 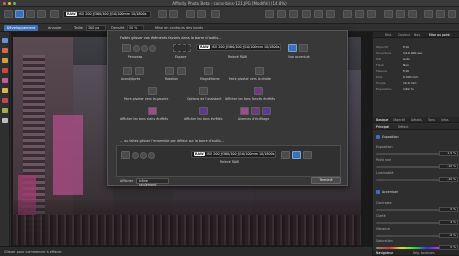 What do you see at coordinates (306, 14) in the screenshot?
I see `snapping-icon` at bounding box center [306, 14].